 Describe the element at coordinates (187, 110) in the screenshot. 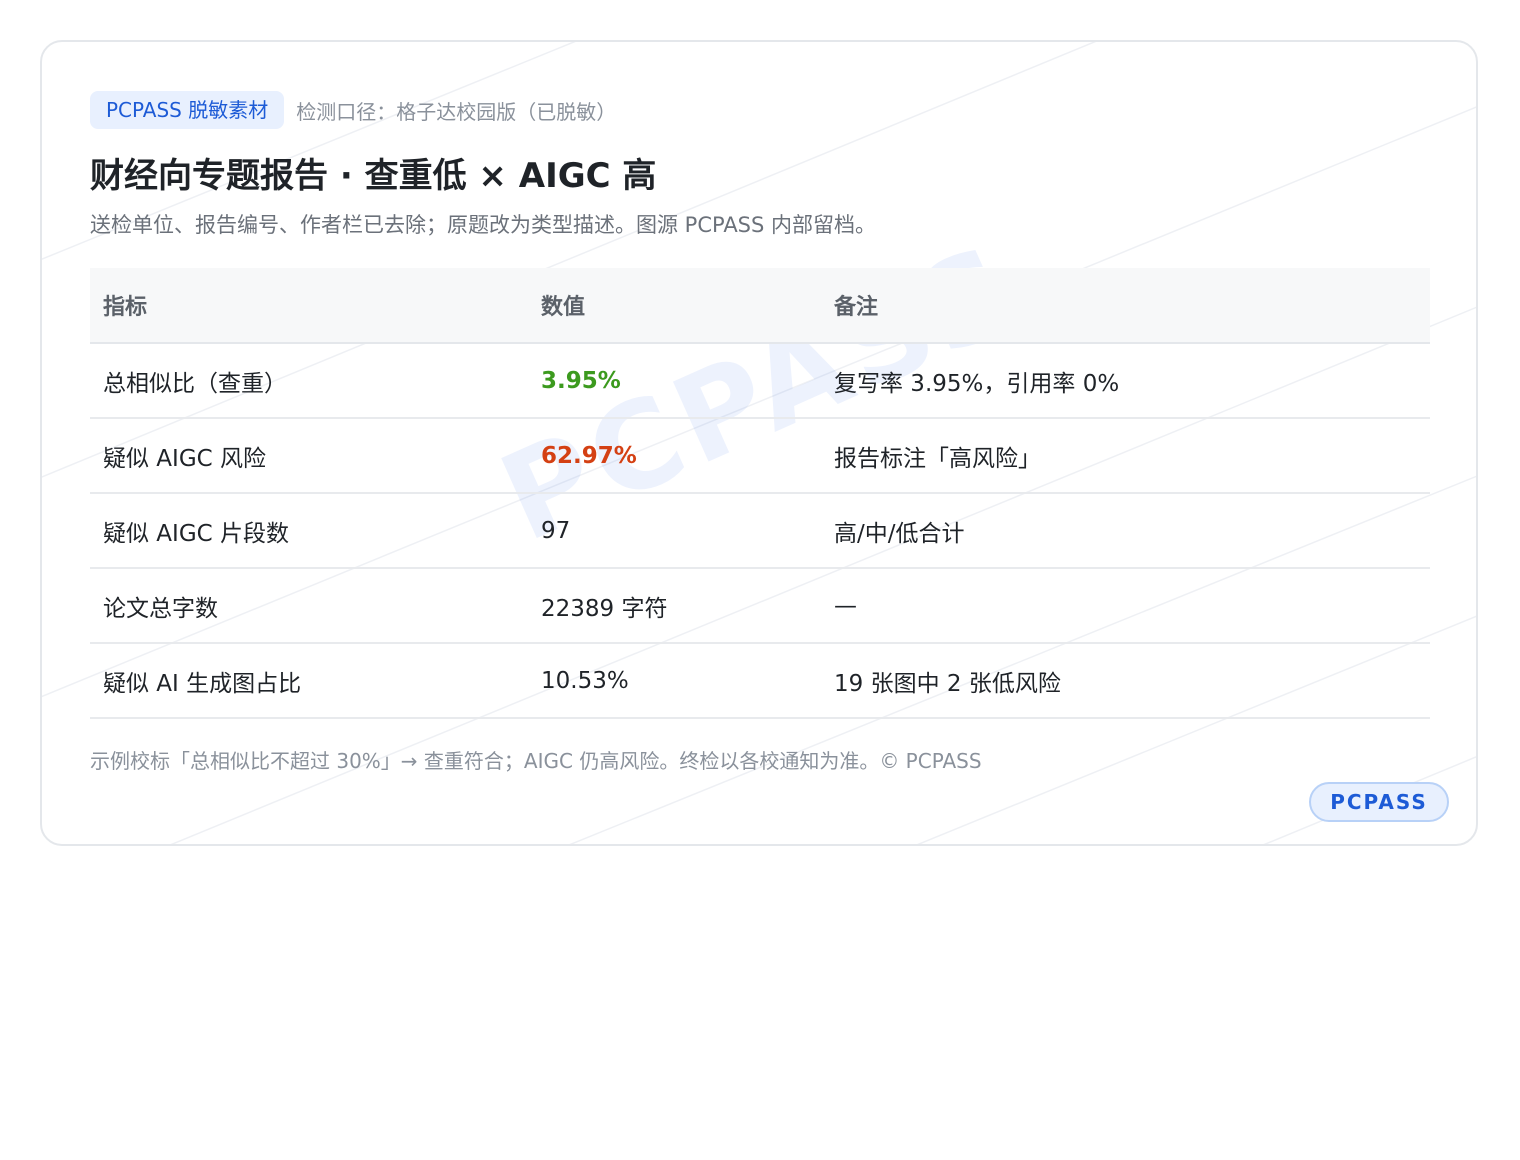

I see `source-tag: PCPASS 脱敏素材` at that location.